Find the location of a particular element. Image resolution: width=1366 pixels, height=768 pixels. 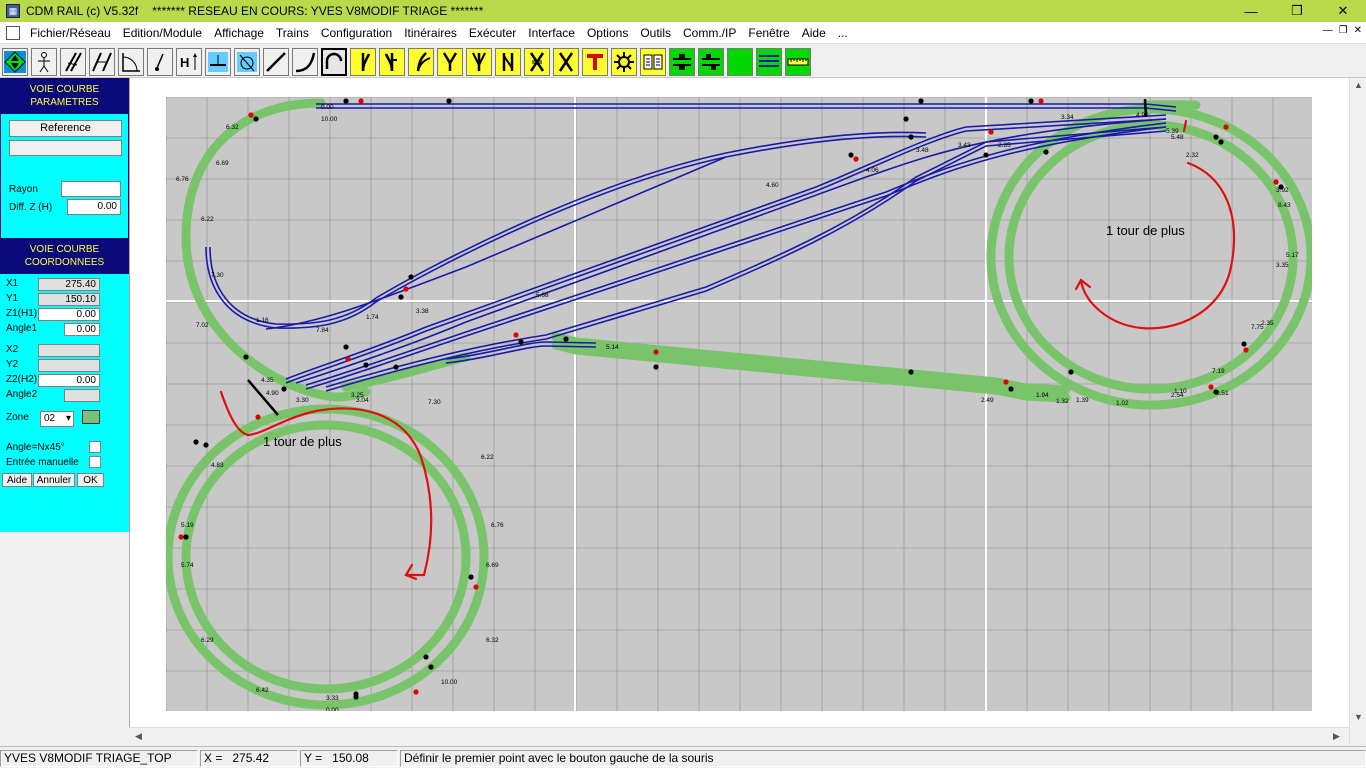

lines-tool is located at coordinates (769, 61).